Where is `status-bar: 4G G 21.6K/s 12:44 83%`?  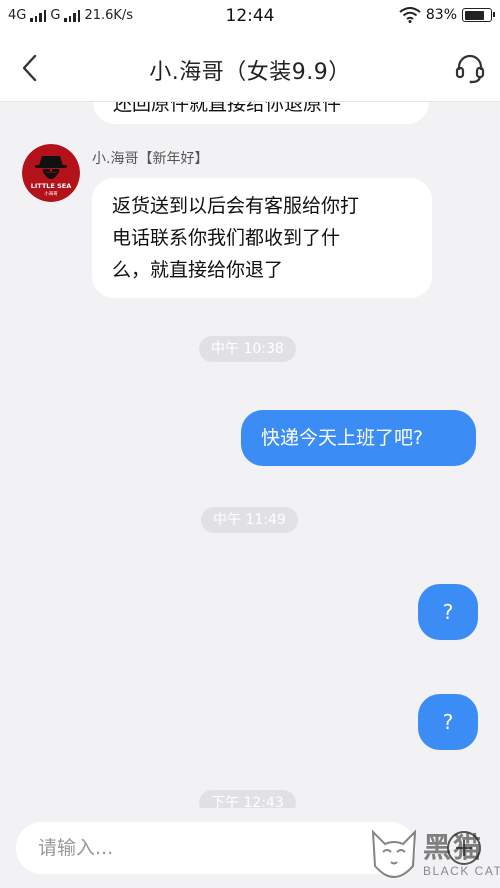 status-bar: 4G G 21.6K/s 12:44 83% is located at coordinates (250, 17).